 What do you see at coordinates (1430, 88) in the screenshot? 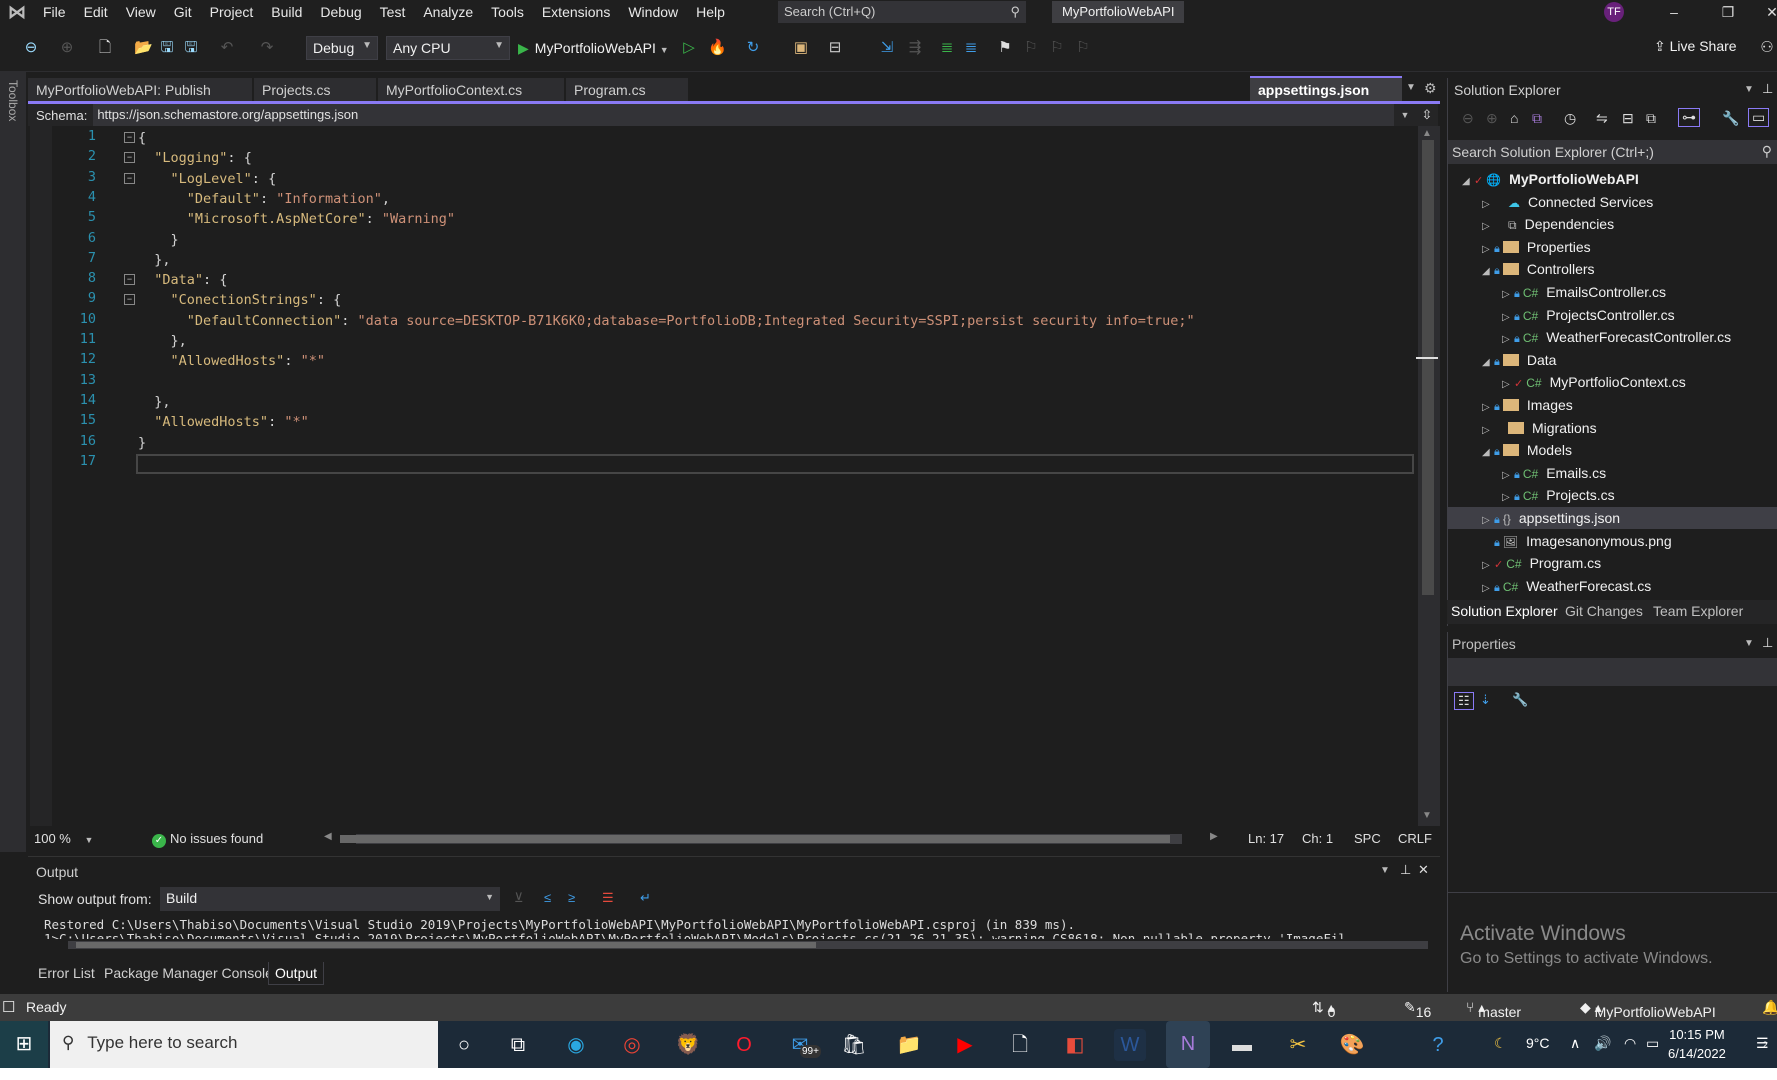
I see `gear-icon: ⚙` at bounding box center [1430, 88].